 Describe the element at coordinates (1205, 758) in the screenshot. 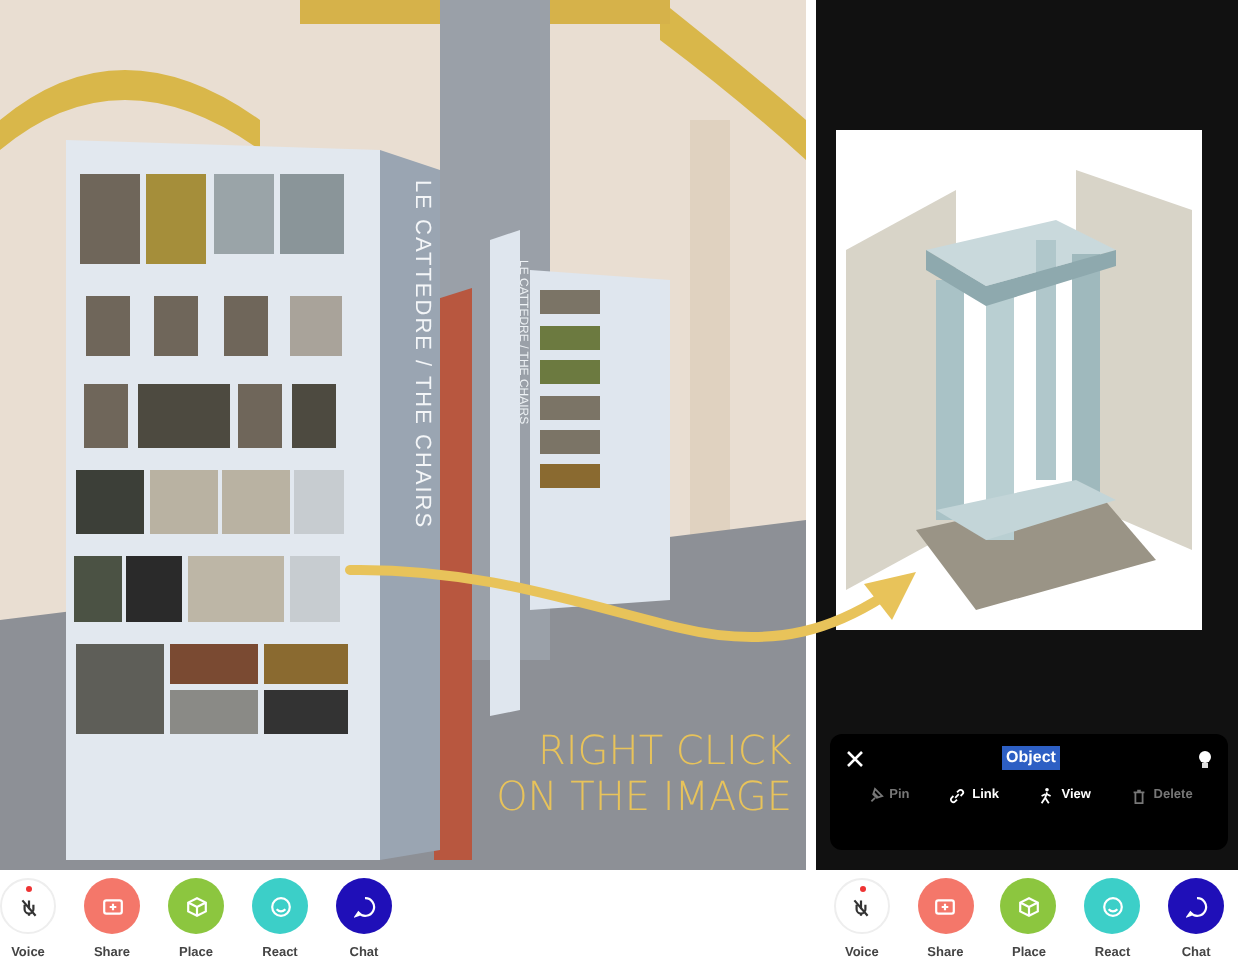

I see `lightbulb-icon` at that location.